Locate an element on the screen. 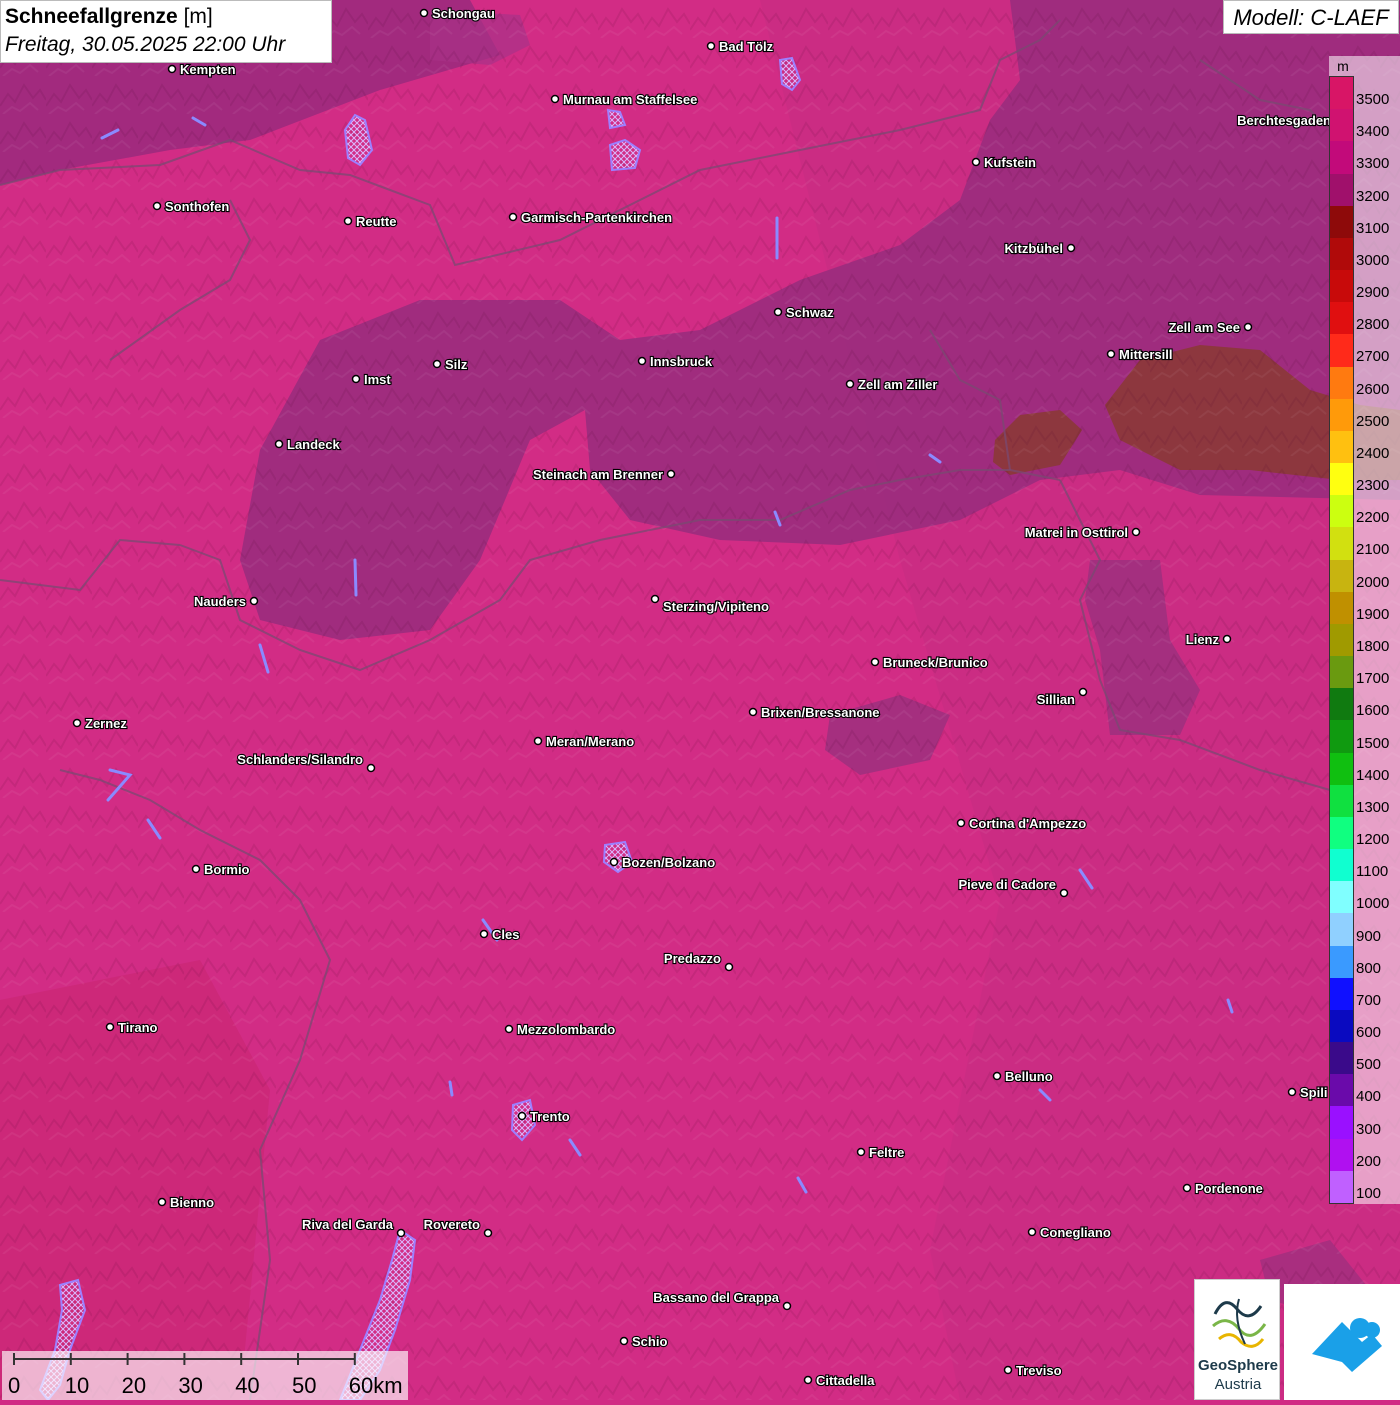 The width and height of the screenshot is (1400, 1405). legend-label: 1800 is located at coordinates (1373, 646).